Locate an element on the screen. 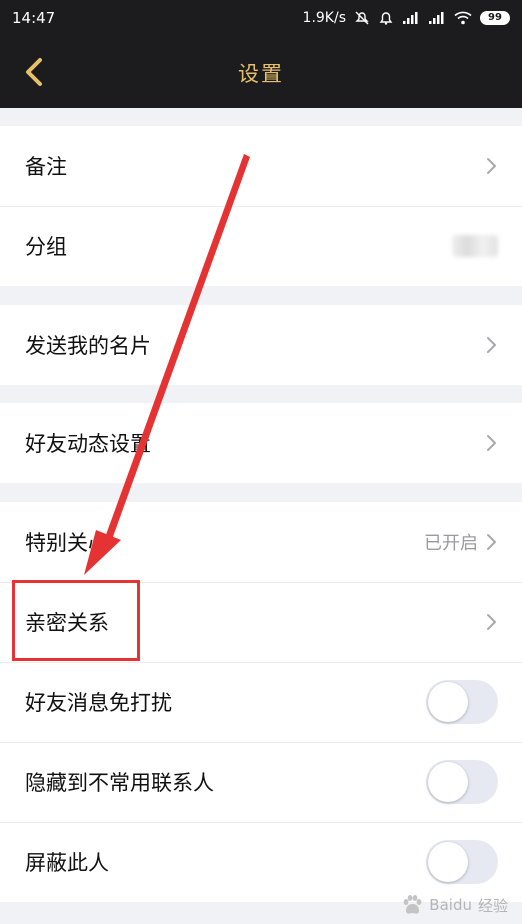 This screenshot has height=924, width=522. row-label: 特别关心 is located at coordinates (67, 543).